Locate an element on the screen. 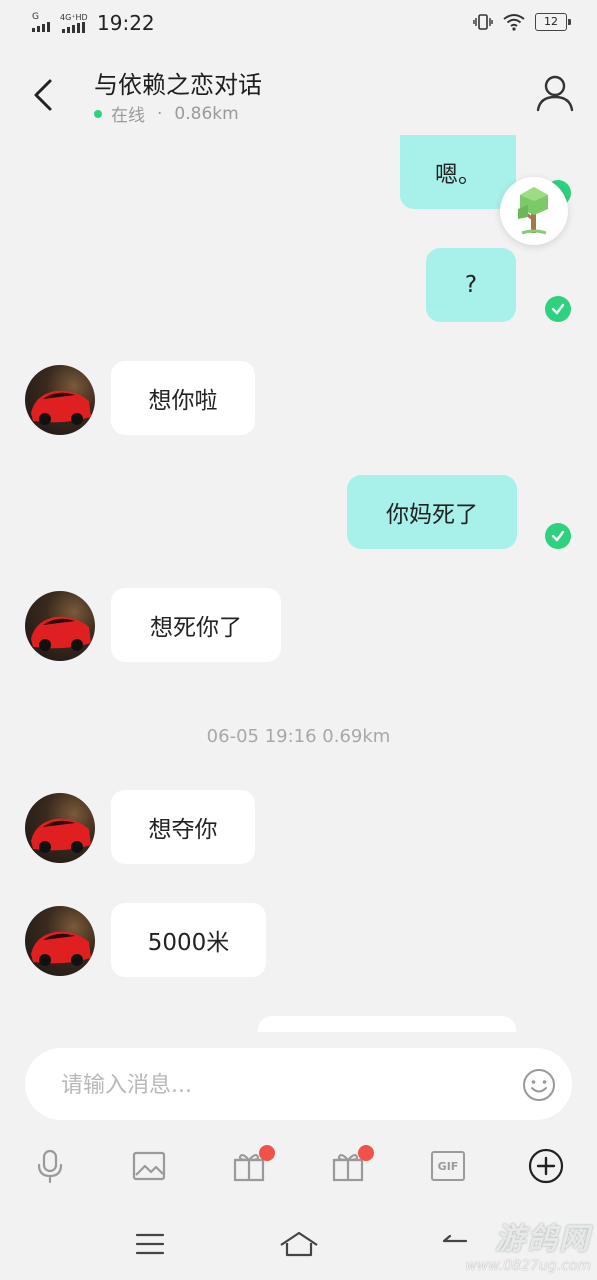 The image size is (597, 1280). message-text: ? is located at coordinates (471, 285).